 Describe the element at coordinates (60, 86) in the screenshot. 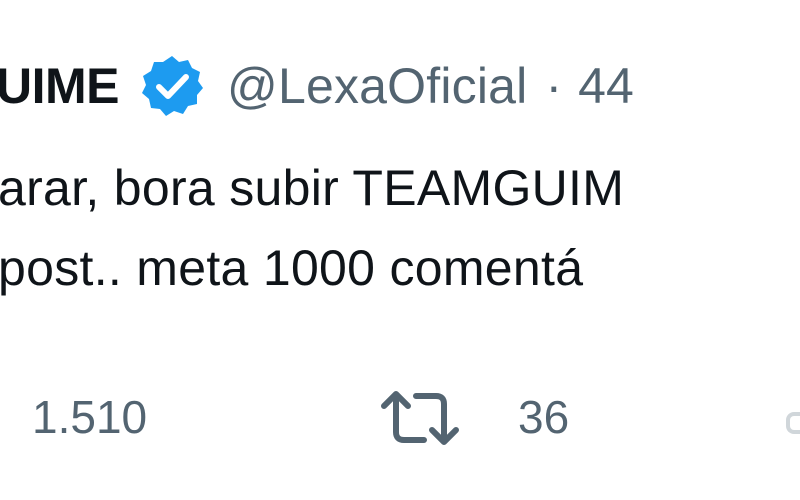

I see `author-display-name: UIME` at that location.